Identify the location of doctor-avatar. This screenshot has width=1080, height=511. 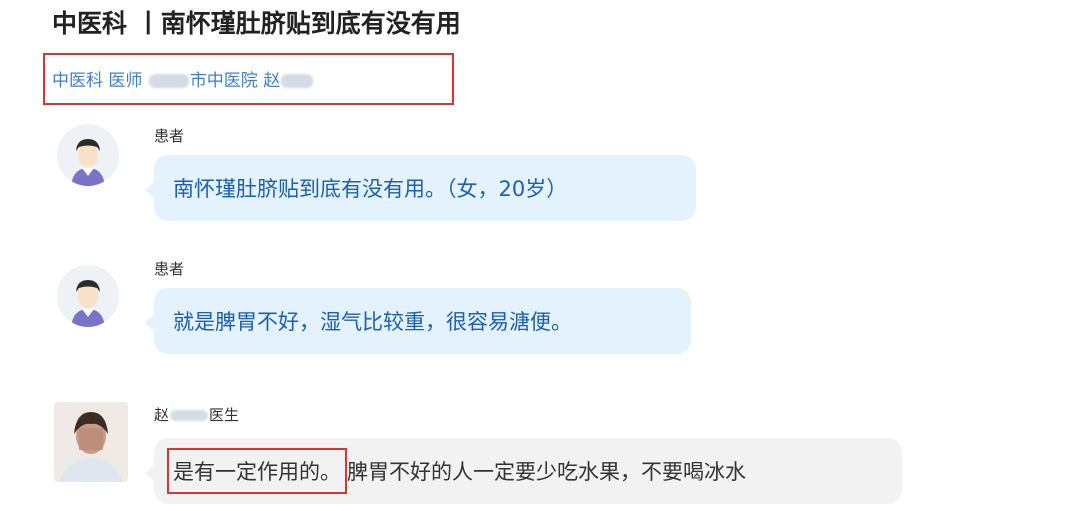
(91, 442).